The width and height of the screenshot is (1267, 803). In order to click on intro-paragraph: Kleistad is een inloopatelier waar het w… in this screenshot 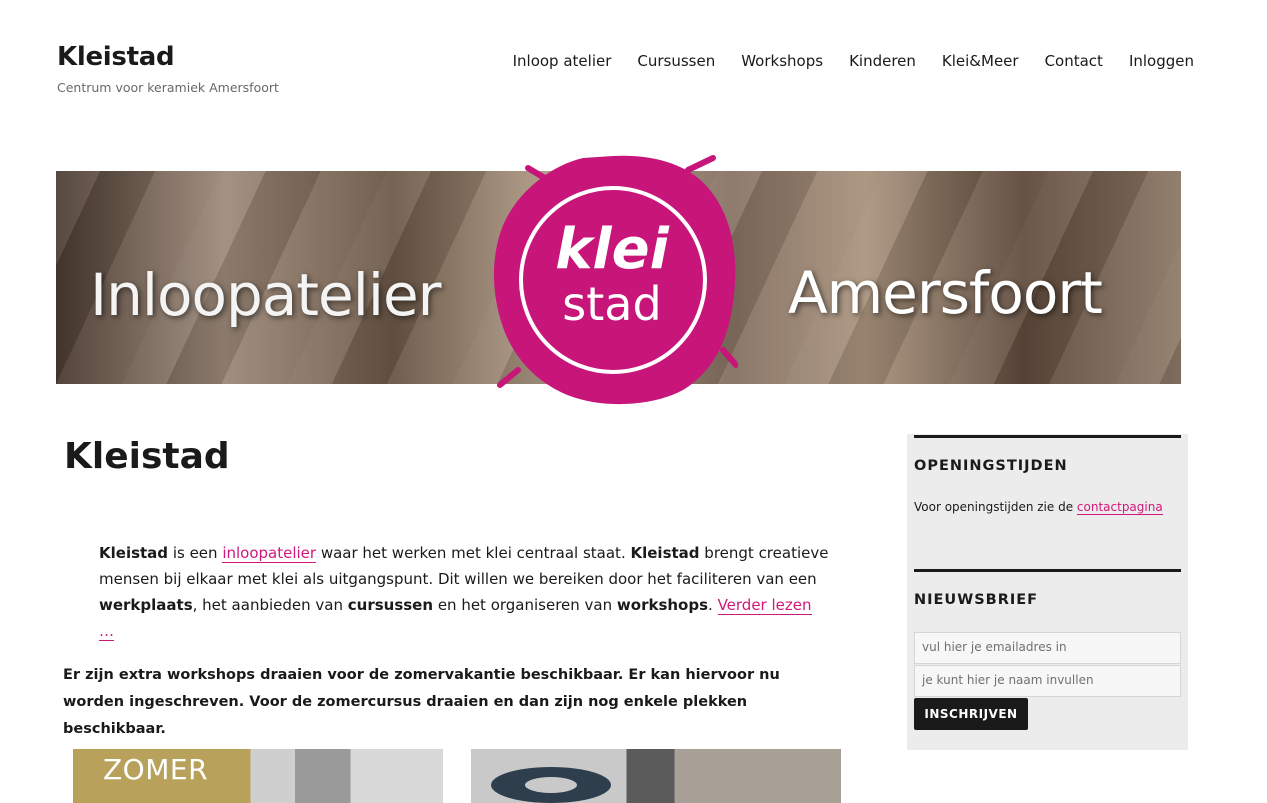, I will do `click(464, 592)`.